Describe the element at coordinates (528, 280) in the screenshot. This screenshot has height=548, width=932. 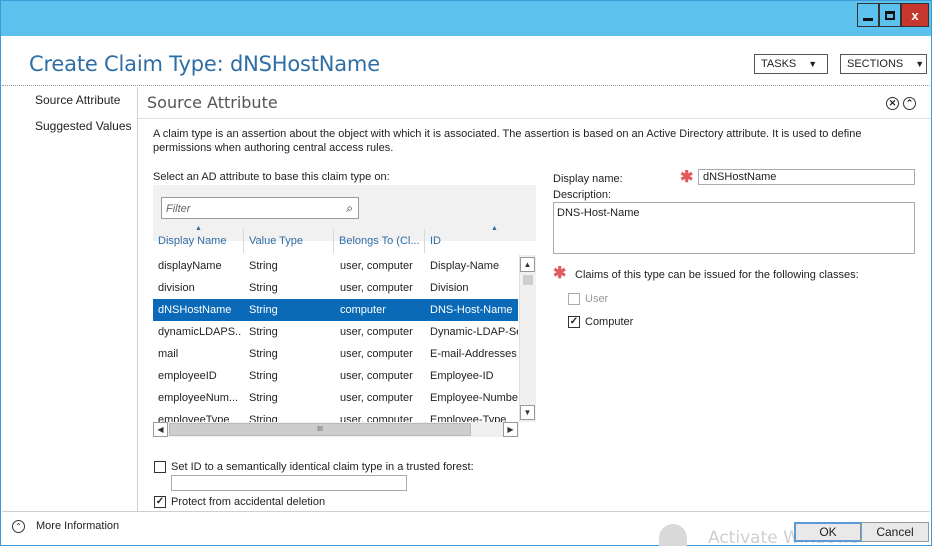
I see `scroll-thumb` at that location.